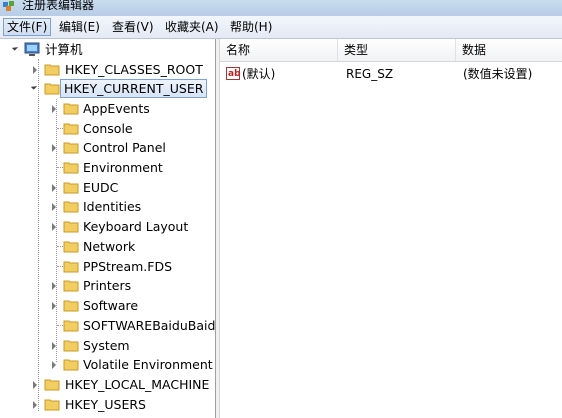 Image resolution: width=562 pixels, height=418 pixels. I want to click on tree-item-label: HKEY_CURRENT_USER, so click(134, 88).